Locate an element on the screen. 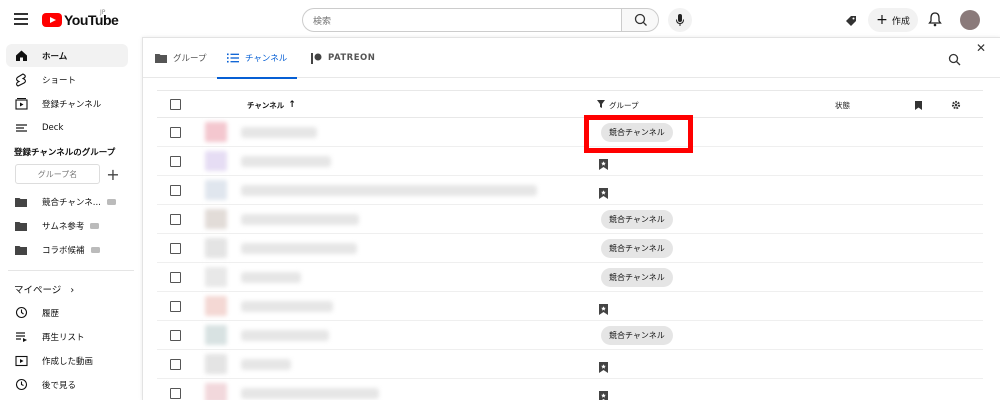 The height and width of the screenshot is (400, 1000). group-name-input: グループ名 is located at coordinates (57, 174).